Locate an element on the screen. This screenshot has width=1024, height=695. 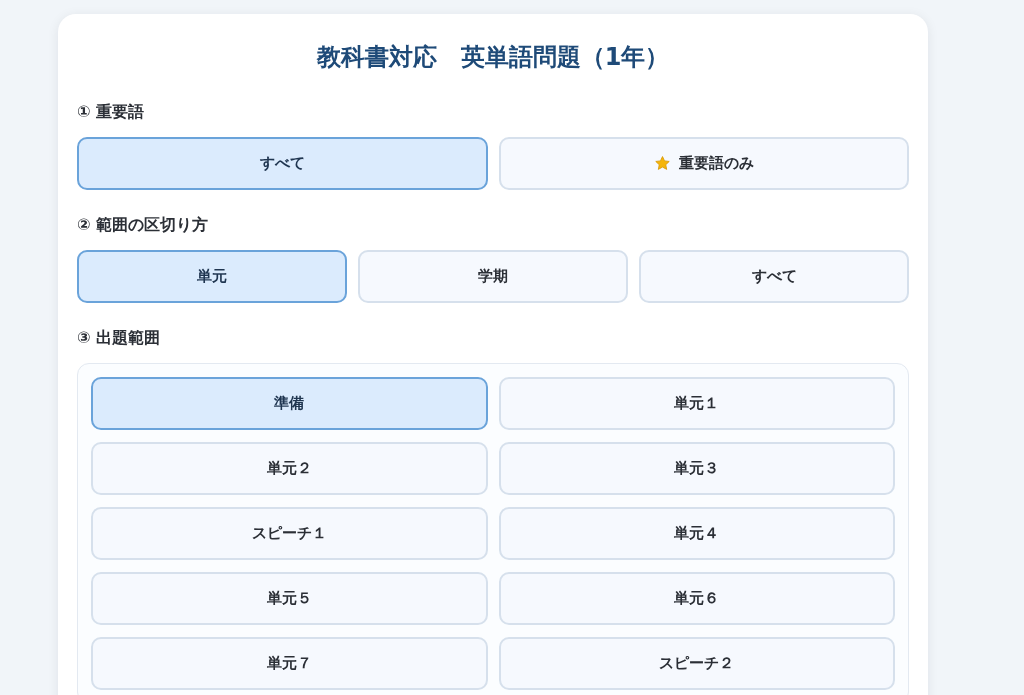
option-button: 準備 is located at coordinates (289, 403).